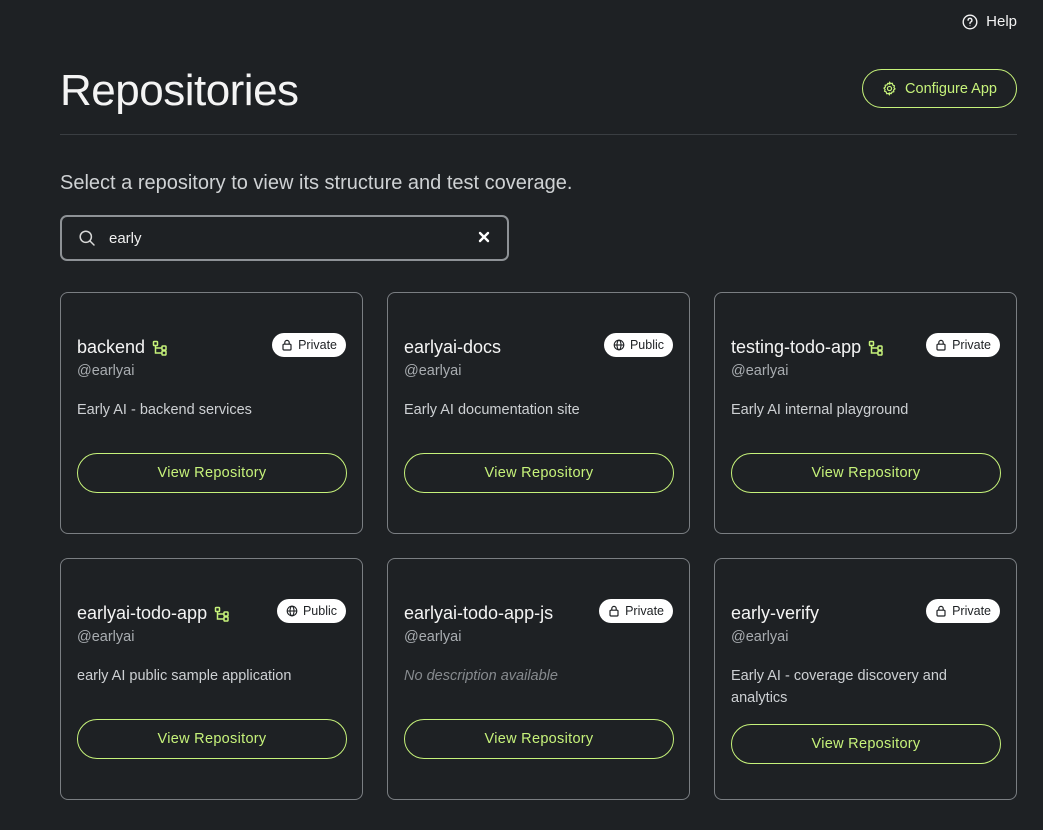 This screenshot has height=830, width=1043. Describe the element at coordinates (492, 410) in the screenshot. I see `repo-description: Early AI documentation site` at that location.